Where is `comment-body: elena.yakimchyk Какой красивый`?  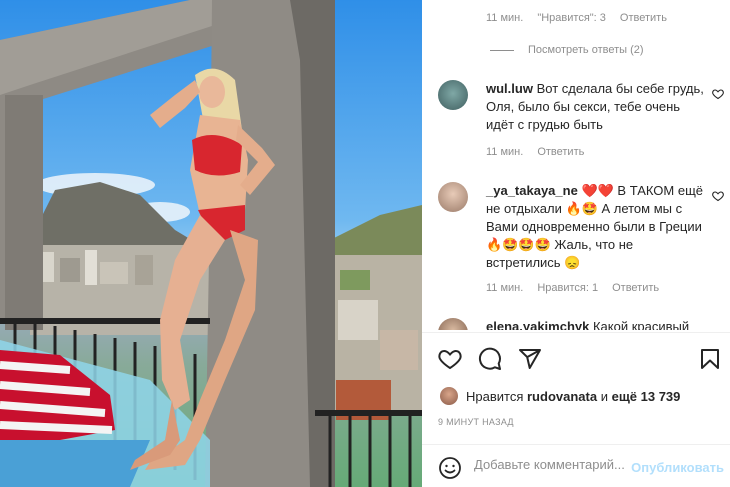 comment-body: elena.yakimchyk Какой красивый is located at coordinates (597, 324).